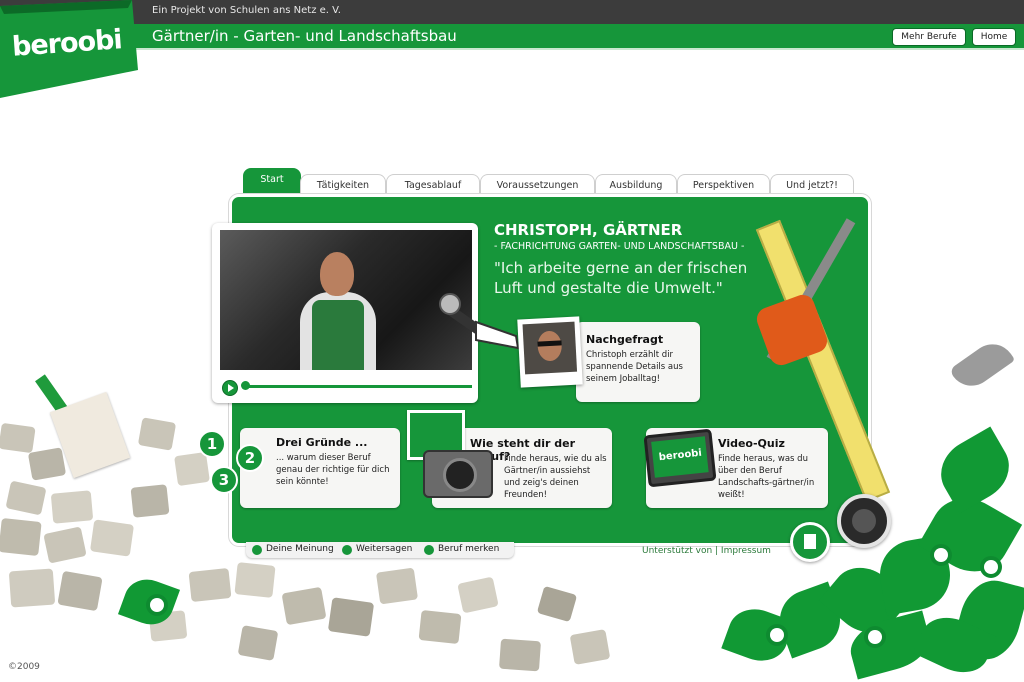 The height and width of the screenshot is (682, 1024). What do you see at coordinates (706, 551) in the screenshot?
I see `support-impressum-link: Unterstützt von | Impressum` at bounding box center [706, 551].